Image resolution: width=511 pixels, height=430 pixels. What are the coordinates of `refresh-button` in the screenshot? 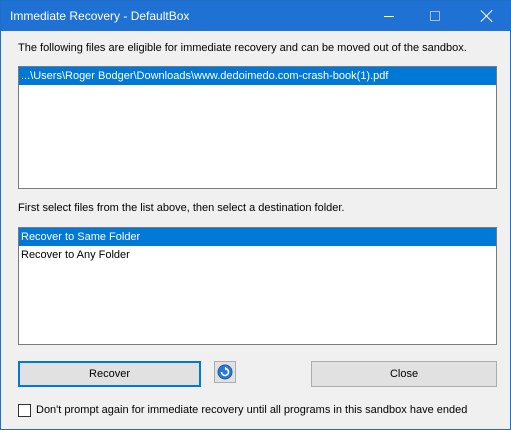 It's located at (225, 372).